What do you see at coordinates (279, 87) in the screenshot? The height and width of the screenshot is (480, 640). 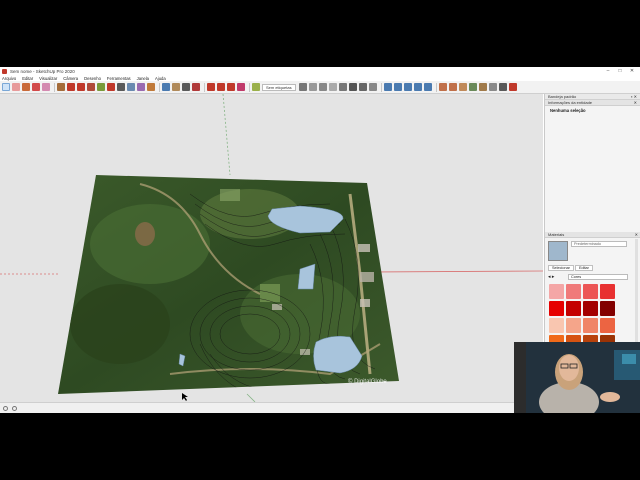 I see `tag-dropdown: Sem etiquetas` at bounding box center [279, 87].